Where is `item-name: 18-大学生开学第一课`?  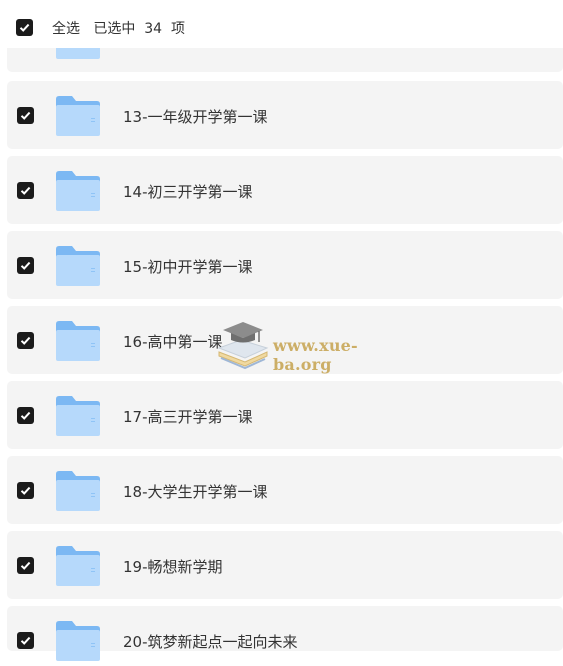 item-name: 18-大学生开学第一课 is located at coordinates (195, 492).